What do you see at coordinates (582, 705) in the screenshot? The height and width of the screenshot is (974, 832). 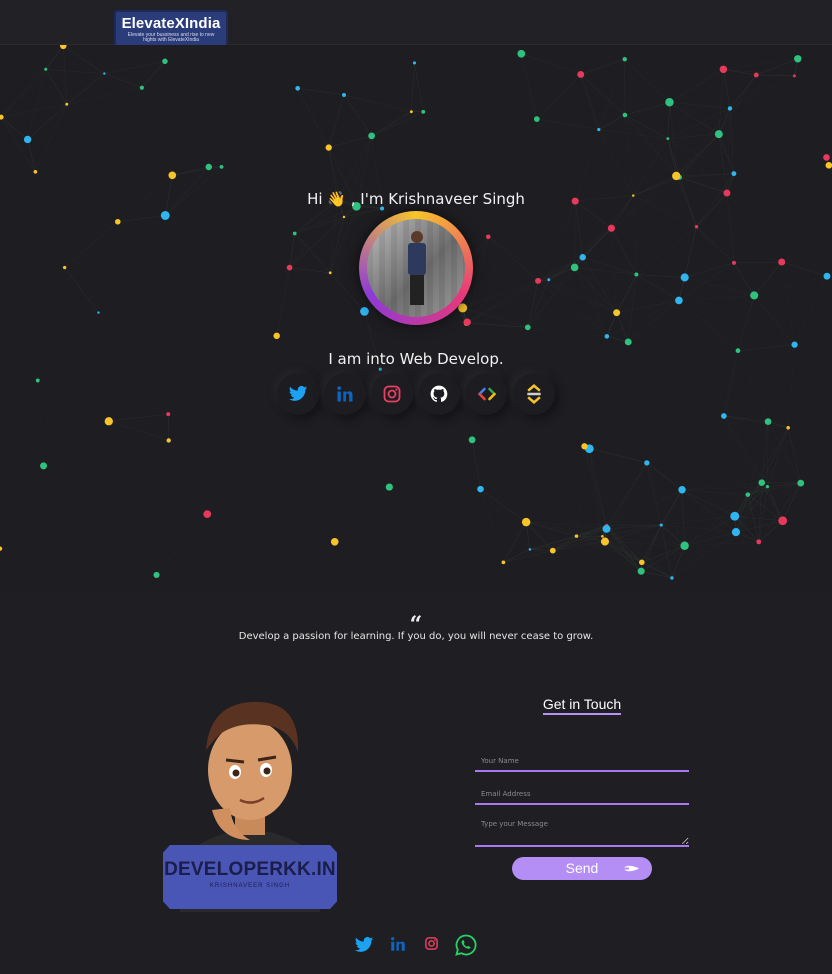 I see `contact-title: Get in Touch` at bounding box center [582, 705].